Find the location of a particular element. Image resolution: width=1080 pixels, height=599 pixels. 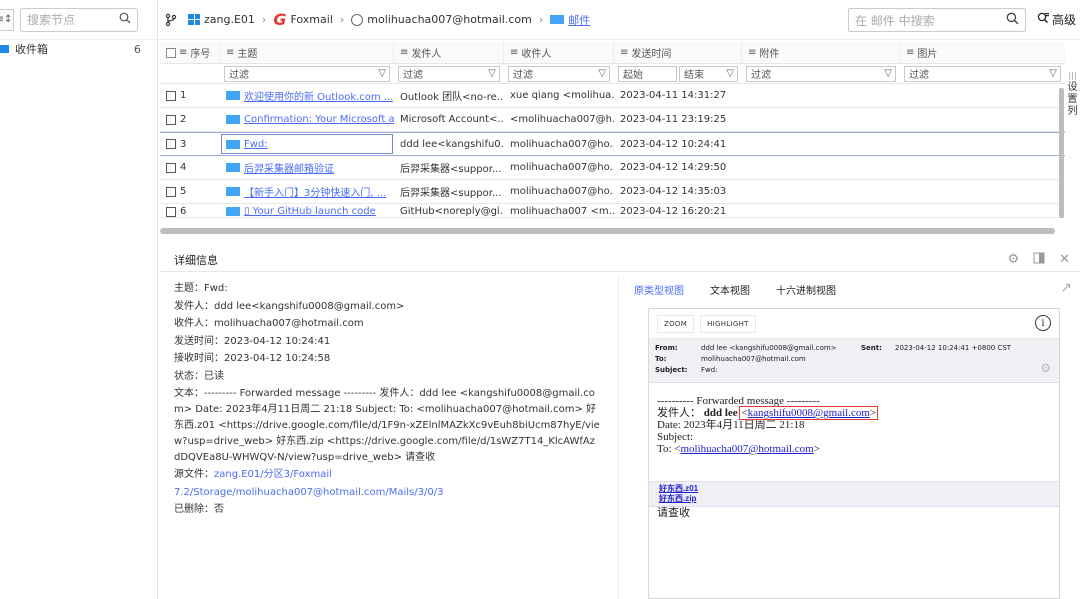

column-header-subject: ≡ 主题 is located at coordinates (307, 52).